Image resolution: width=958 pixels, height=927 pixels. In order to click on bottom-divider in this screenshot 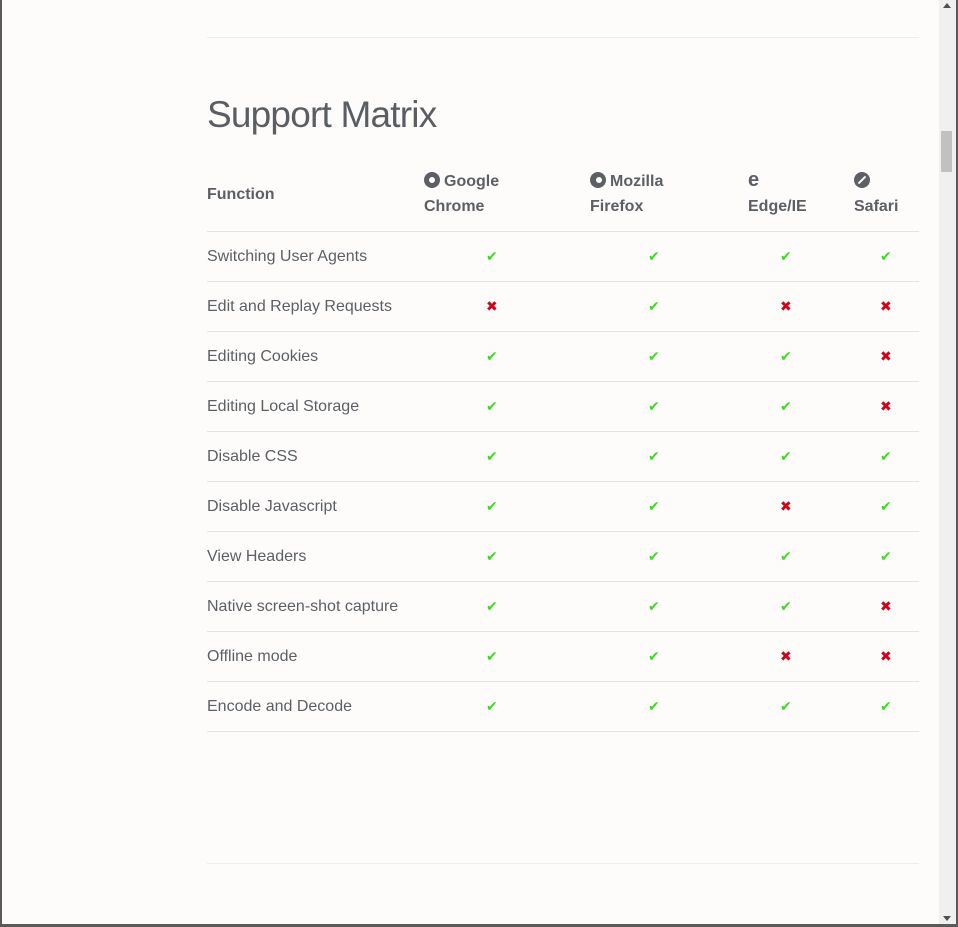, I will do `click(563, 863)`.